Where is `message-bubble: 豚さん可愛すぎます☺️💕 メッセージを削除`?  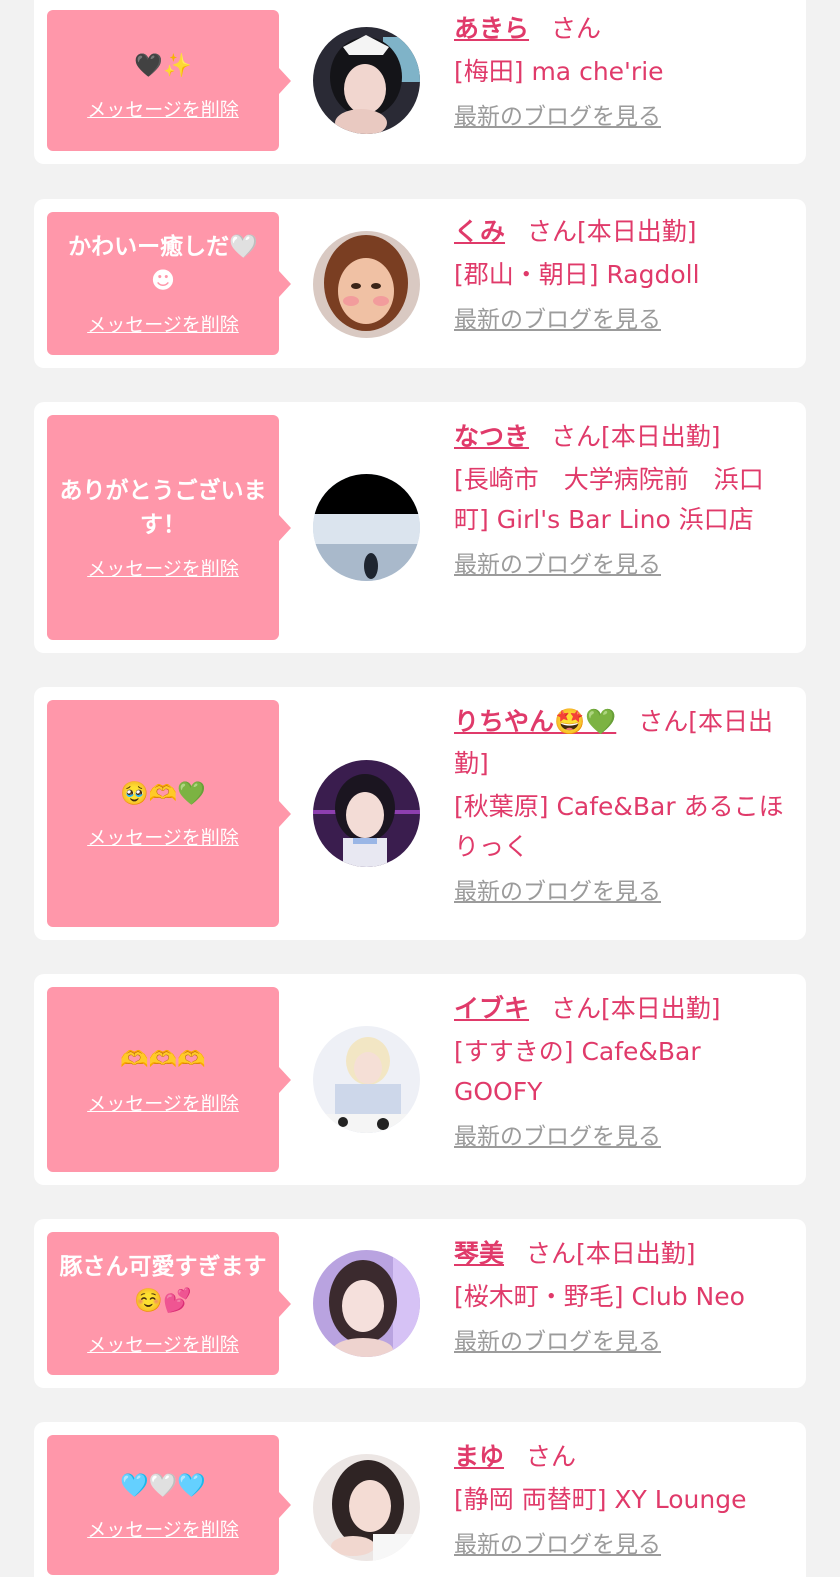
message-bubble: 豚さん可愛すぎます☺️💕 メッセージを削除 is located at coordinates (169, 1303).